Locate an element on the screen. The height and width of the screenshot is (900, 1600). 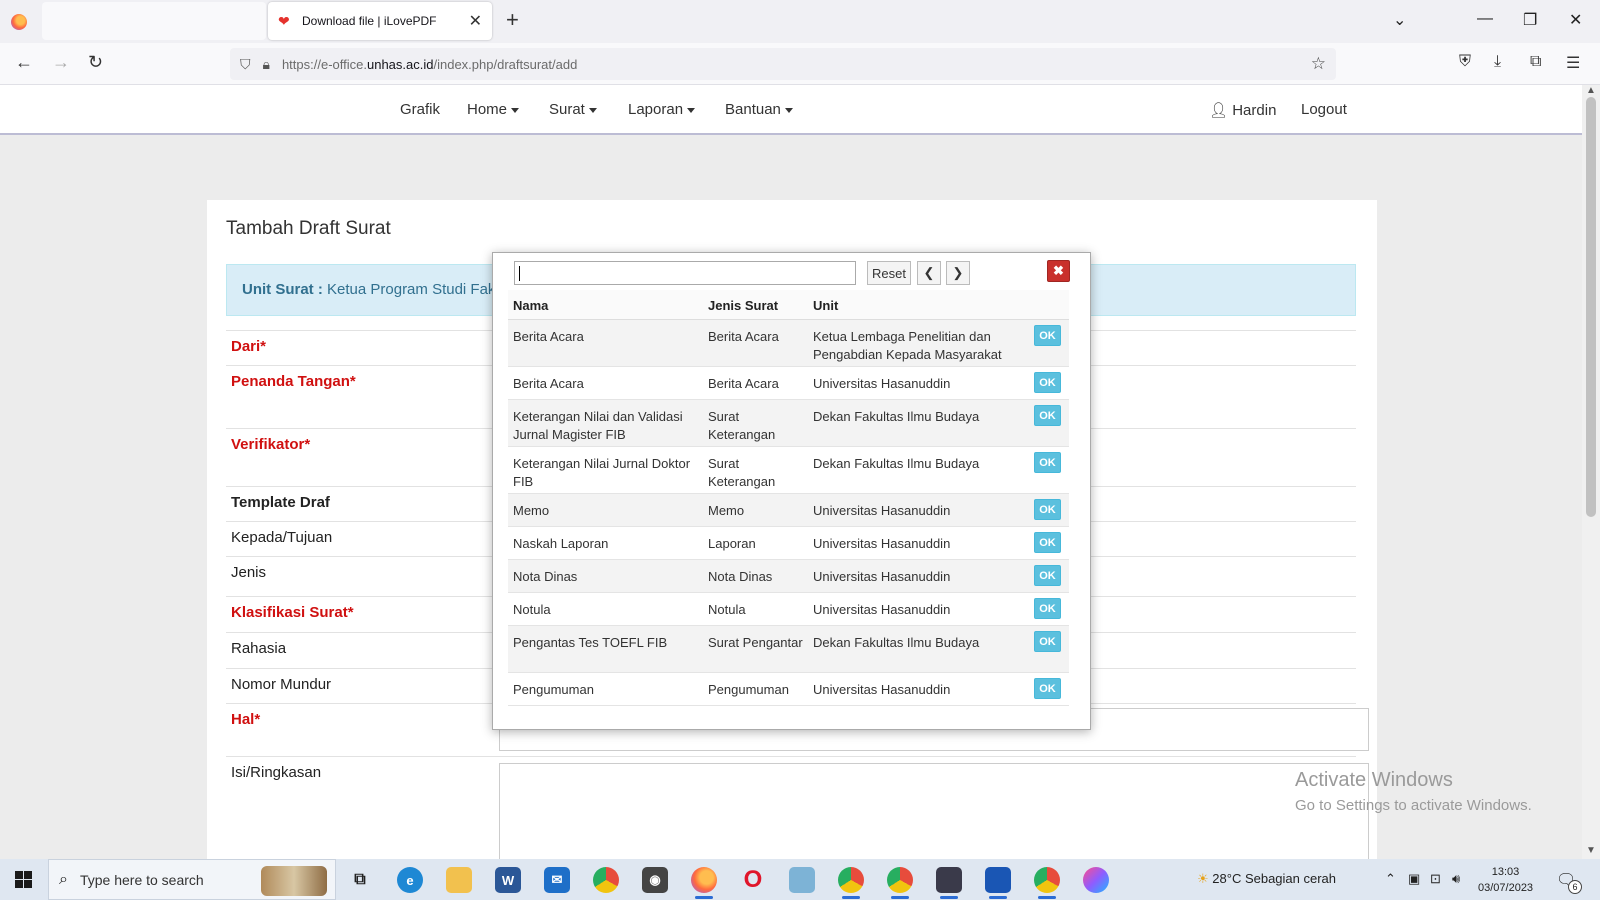
list-tabs-icon: ⌄ is located at coordinates (1399, 20).